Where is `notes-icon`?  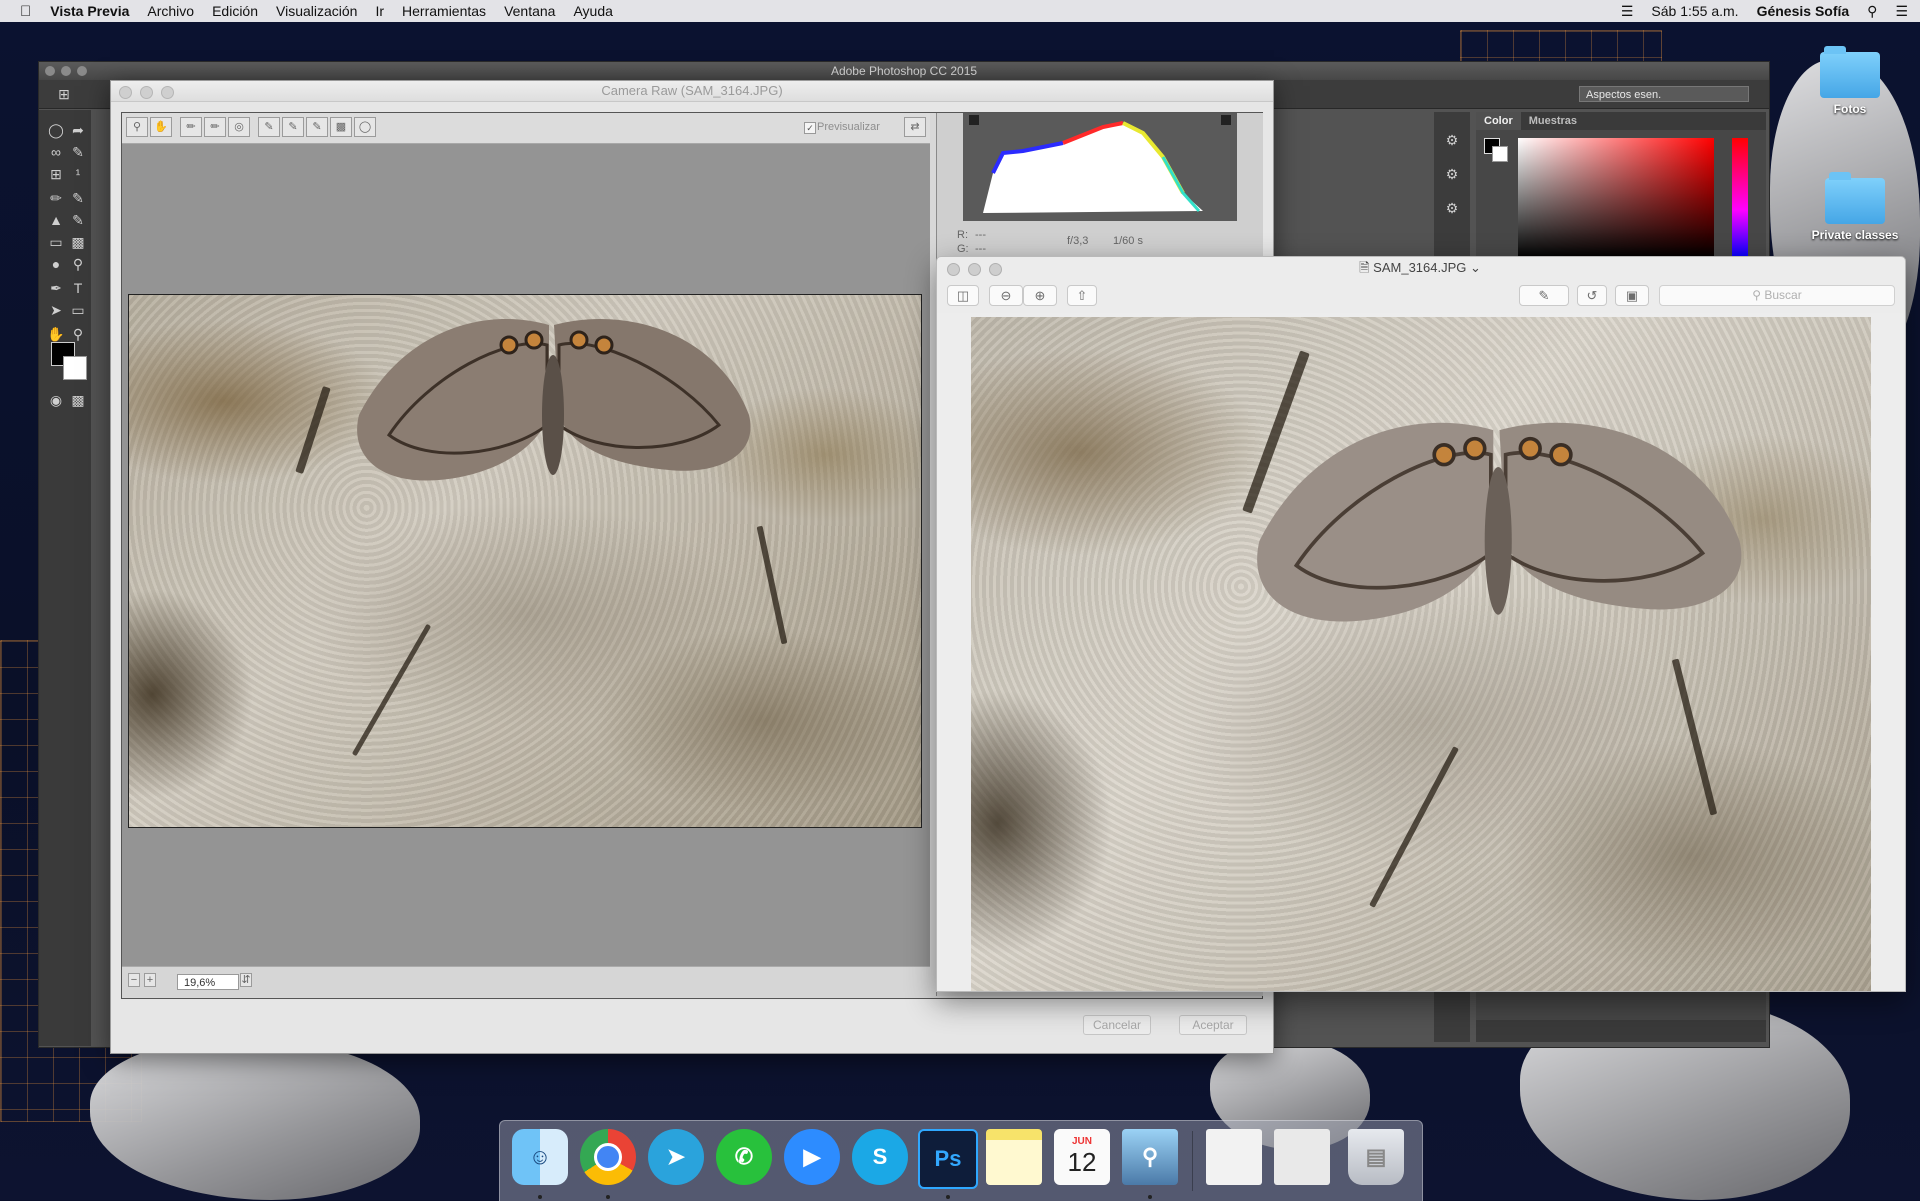 notes-icon is located at coordinates (1014, 1157).